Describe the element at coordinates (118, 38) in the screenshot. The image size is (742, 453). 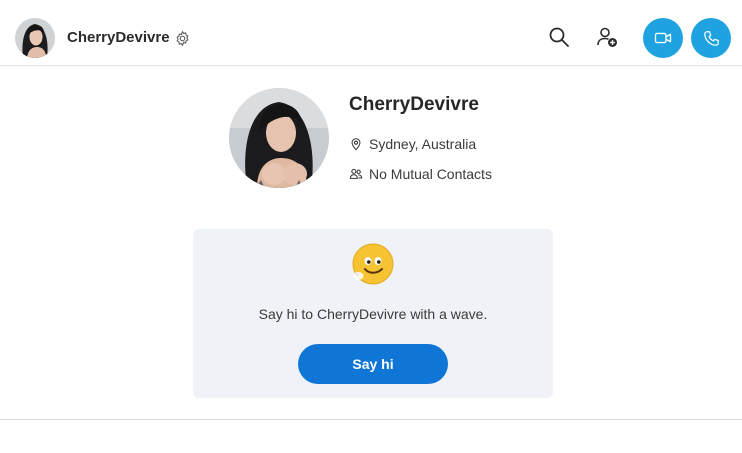
I see `header-contact-name: CherryDevivre` at that location.